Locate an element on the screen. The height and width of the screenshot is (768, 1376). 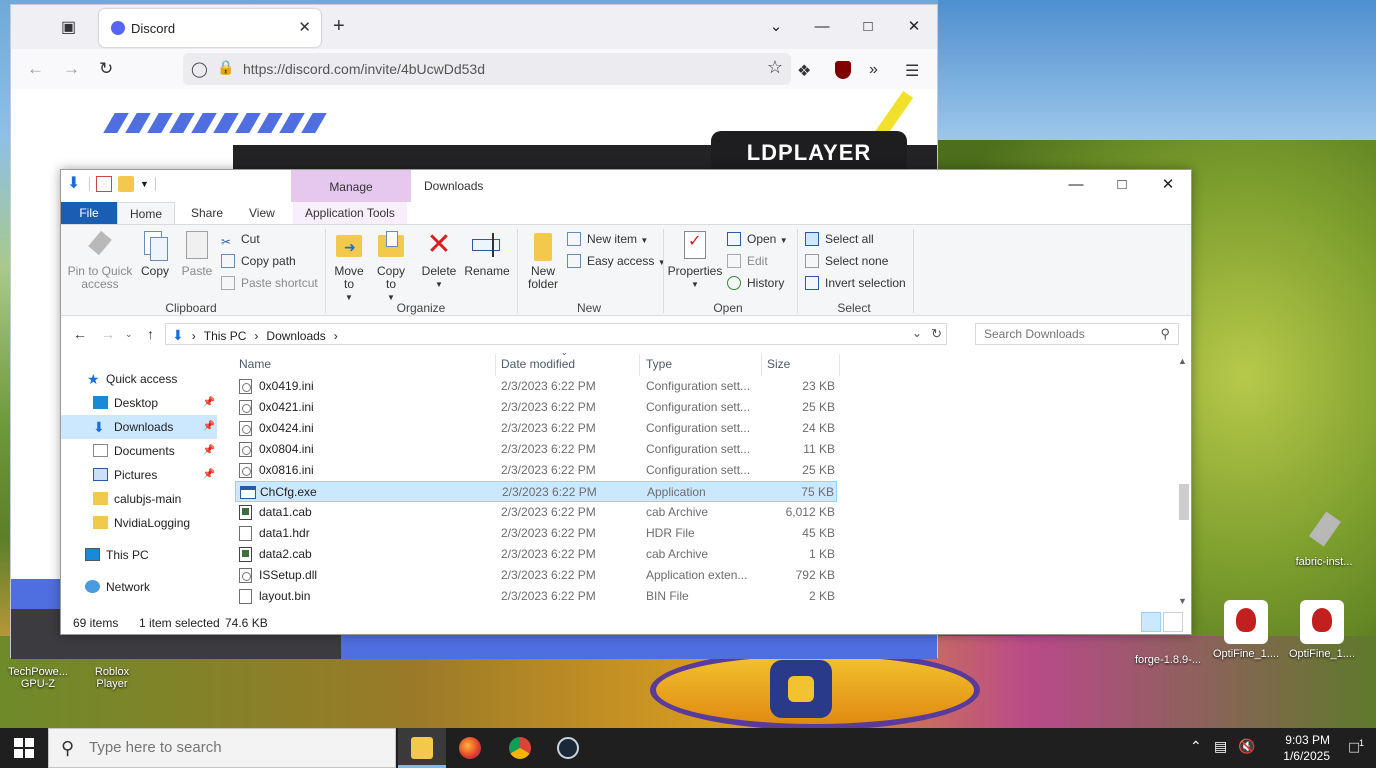
nav-item-network: Network is located at coordinates (139, 587).